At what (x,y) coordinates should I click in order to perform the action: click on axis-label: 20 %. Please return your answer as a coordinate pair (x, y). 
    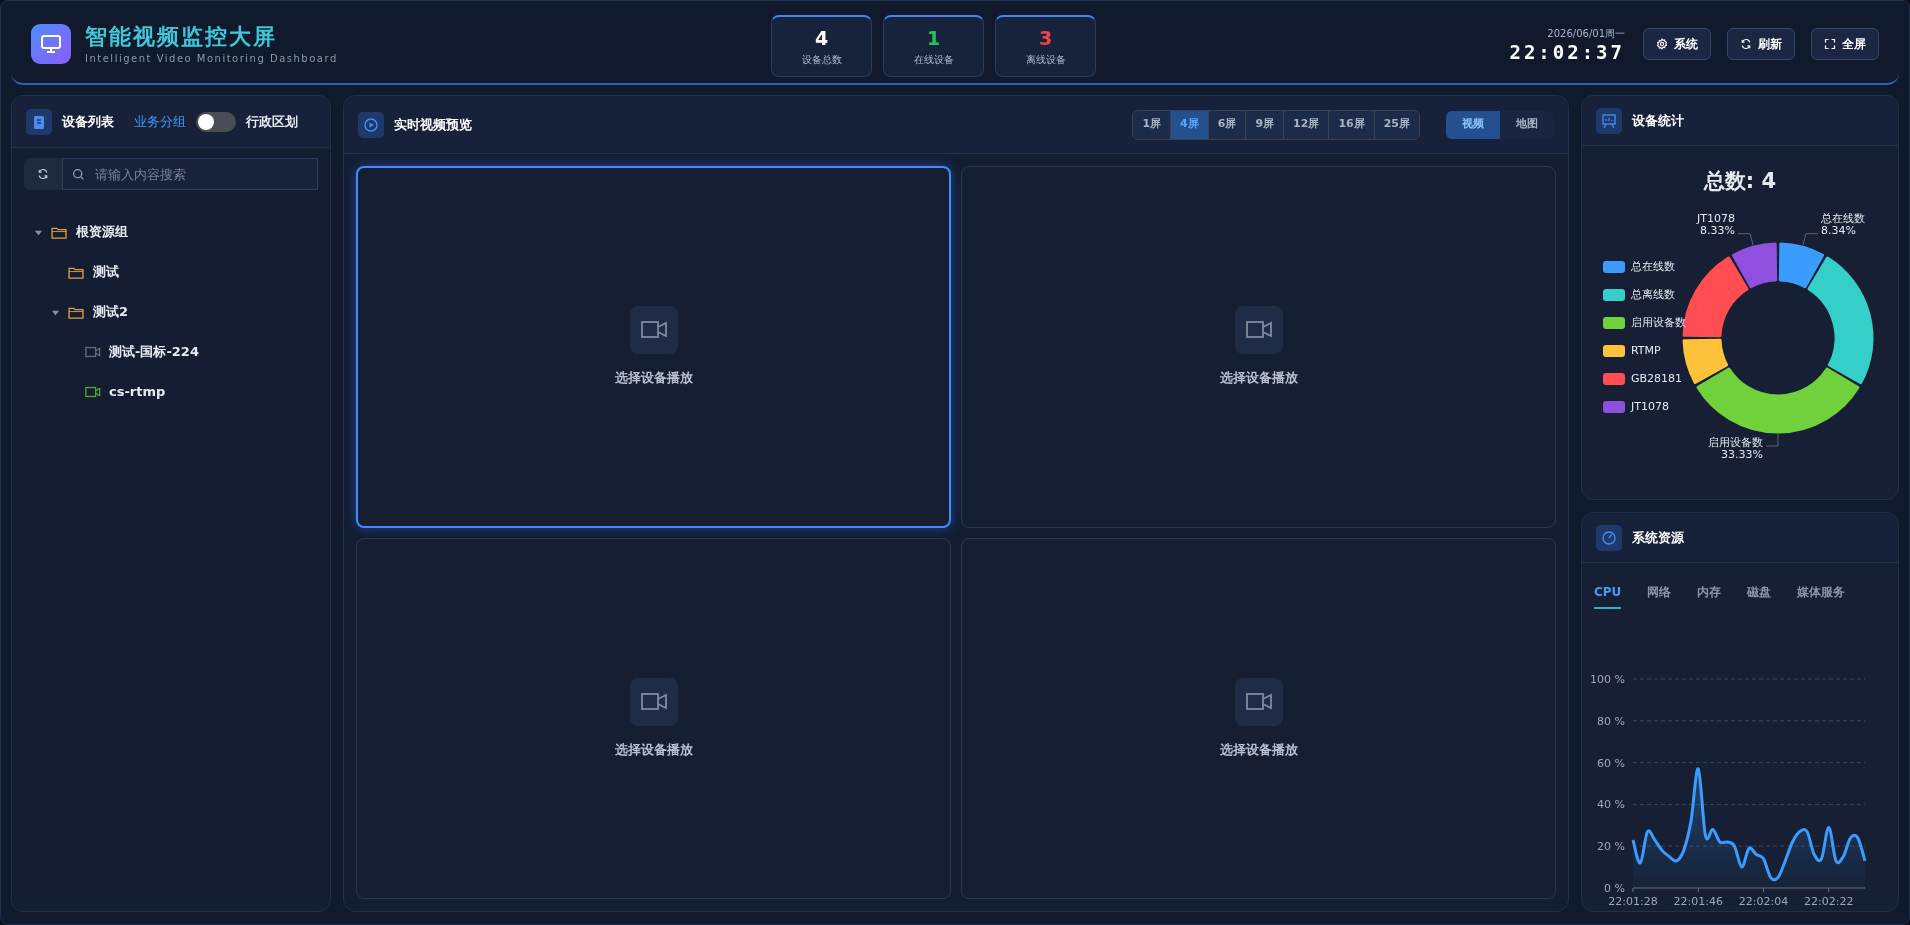
    Looking at the image, I should click on (1611, 847).